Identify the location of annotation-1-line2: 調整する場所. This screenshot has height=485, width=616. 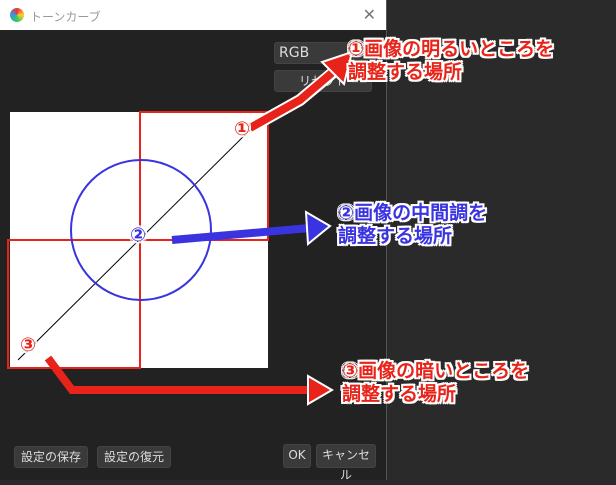
(405, 72).